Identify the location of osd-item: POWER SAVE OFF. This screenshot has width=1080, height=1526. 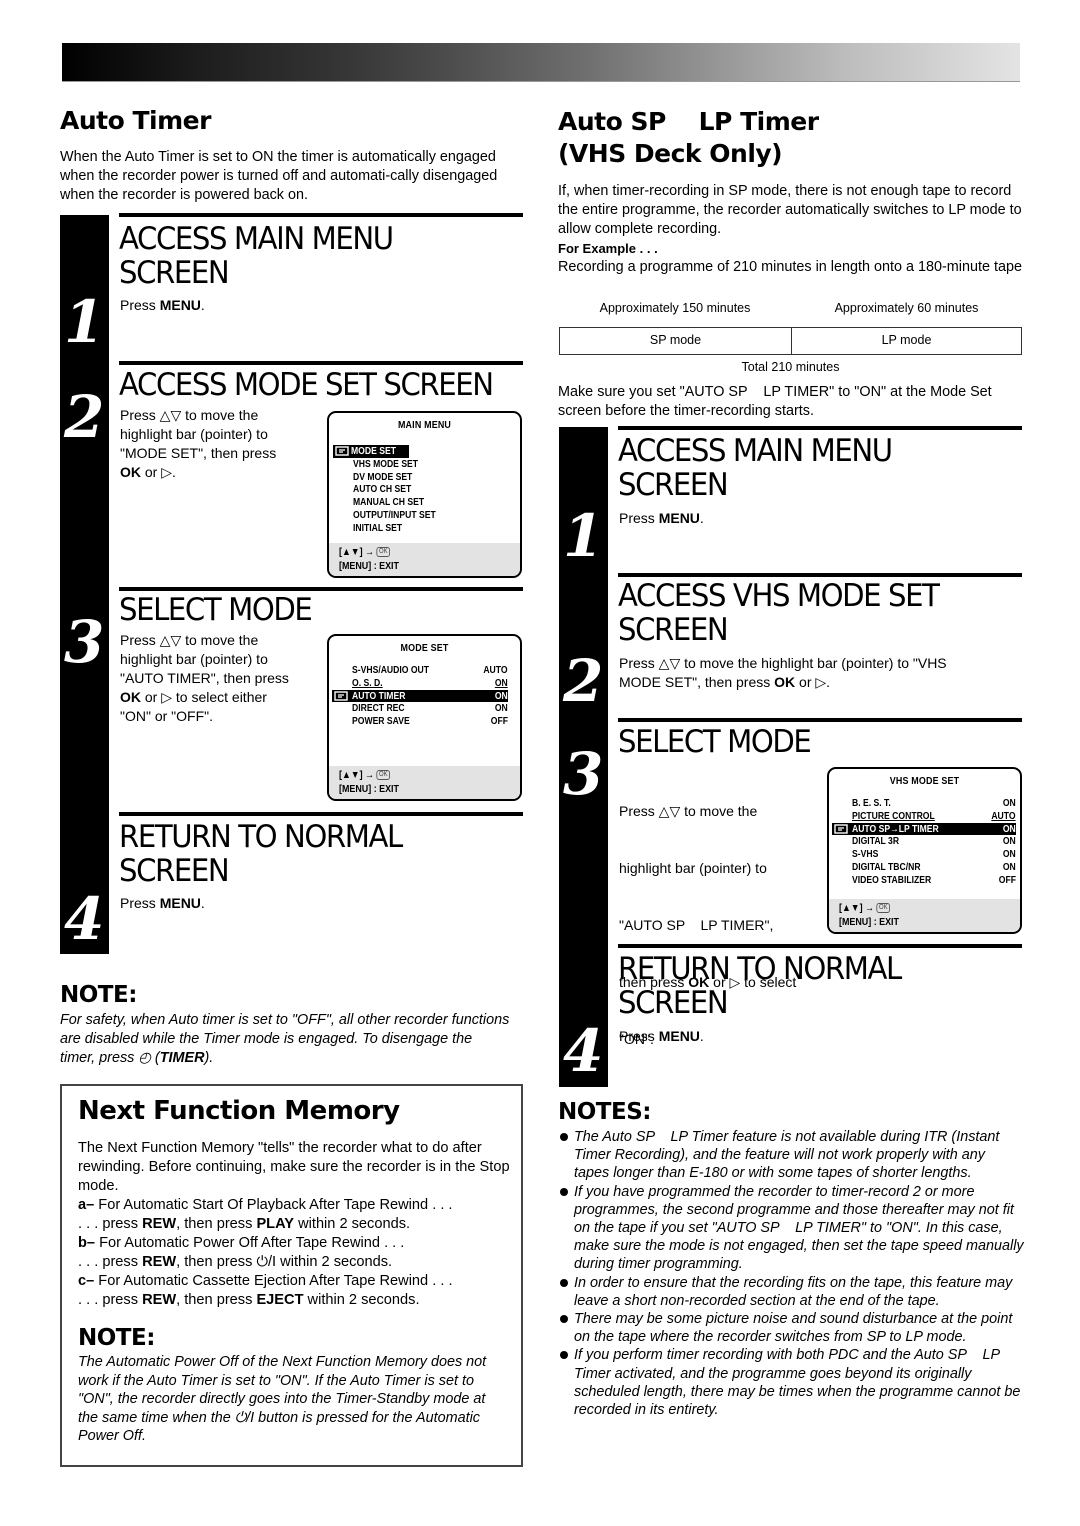
(420, 721).